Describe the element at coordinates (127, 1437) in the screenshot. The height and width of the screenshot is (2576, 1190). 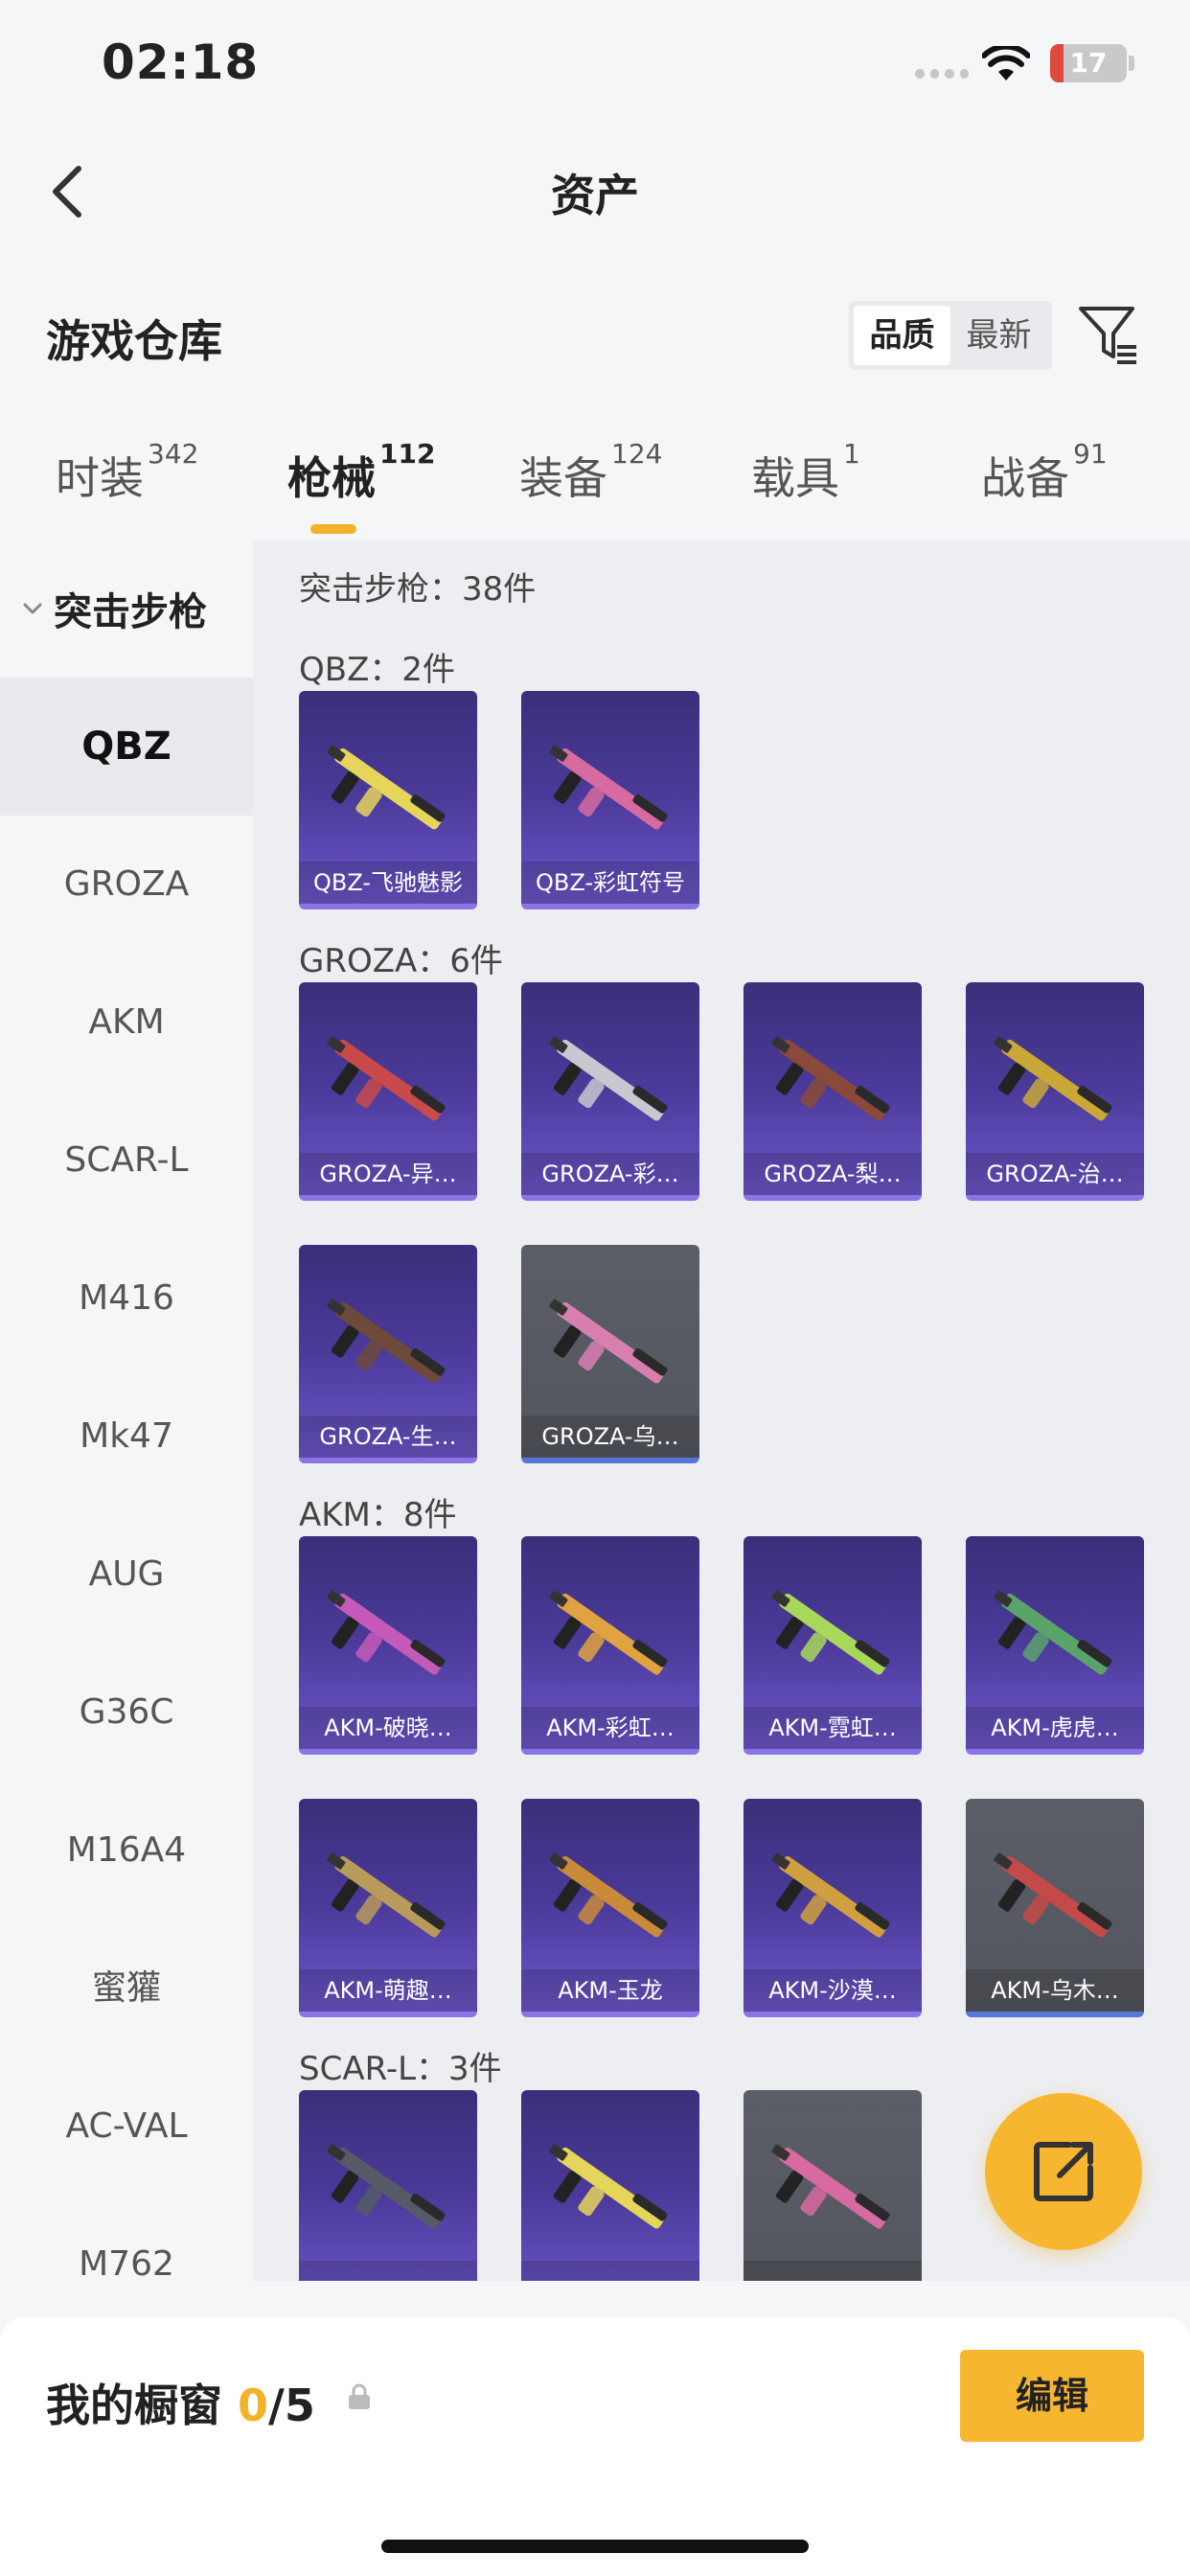
I see `sidebar-item: Mk47` at that location.